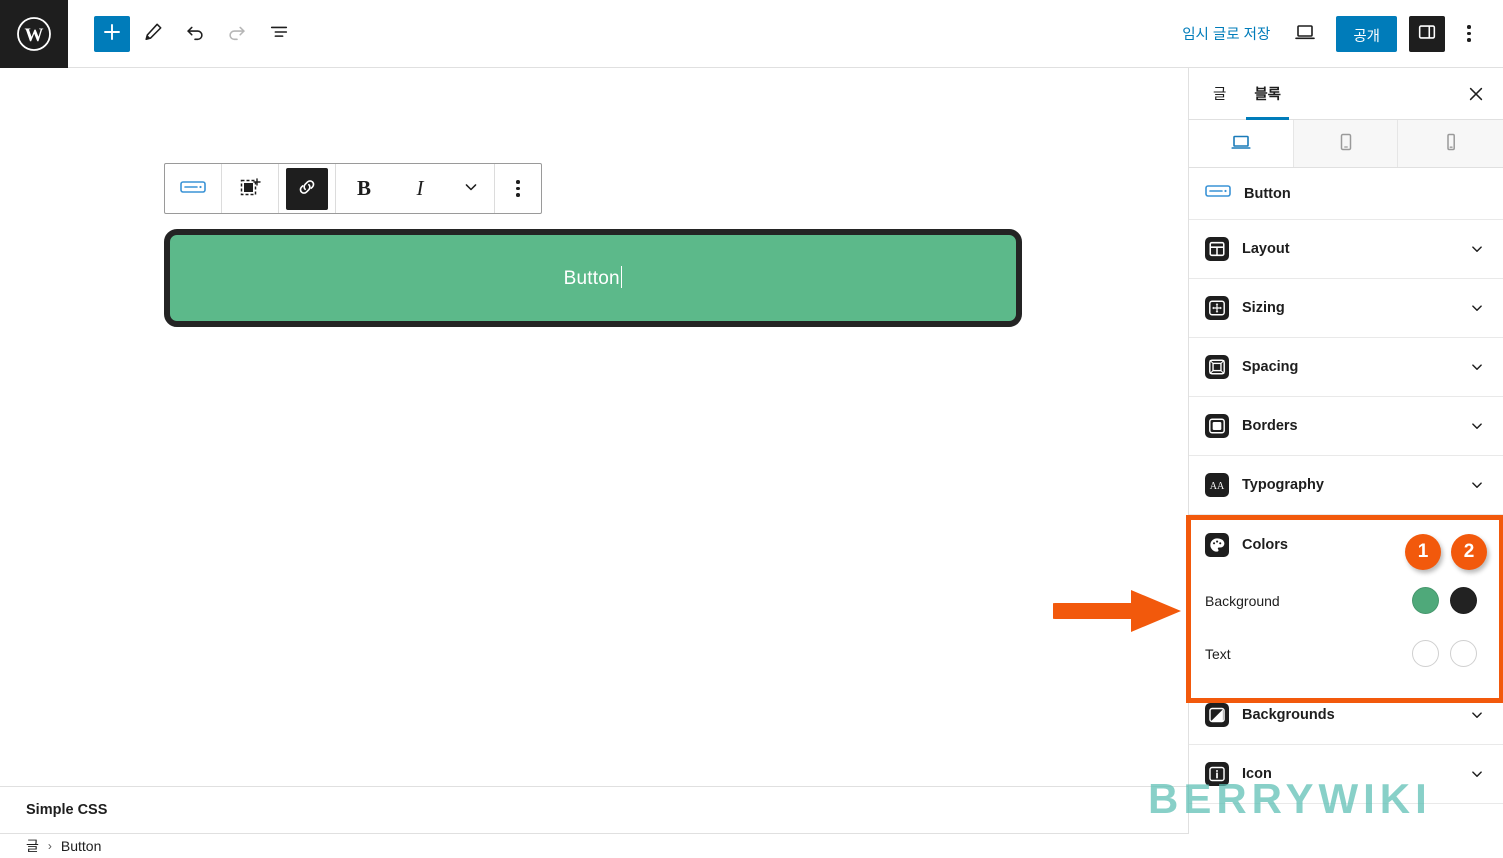 The image size is (1503, 858). Describe the element at coordinates (1217, 367) in the screenshot. I see `spacing-icon` at that location.